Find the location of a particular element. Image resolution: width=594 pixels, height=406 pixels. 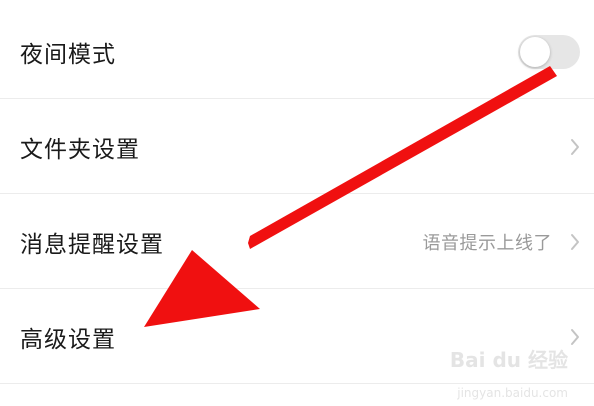

baidu-jingyan-watermark: Bai du 经验 jingyan.baidu.com is located at coordinates (488, 372).